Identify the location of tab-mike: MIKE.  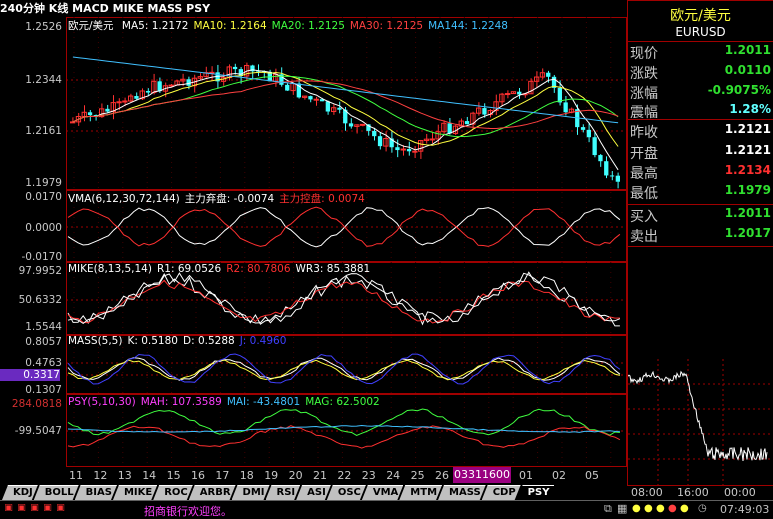
(135, 492).